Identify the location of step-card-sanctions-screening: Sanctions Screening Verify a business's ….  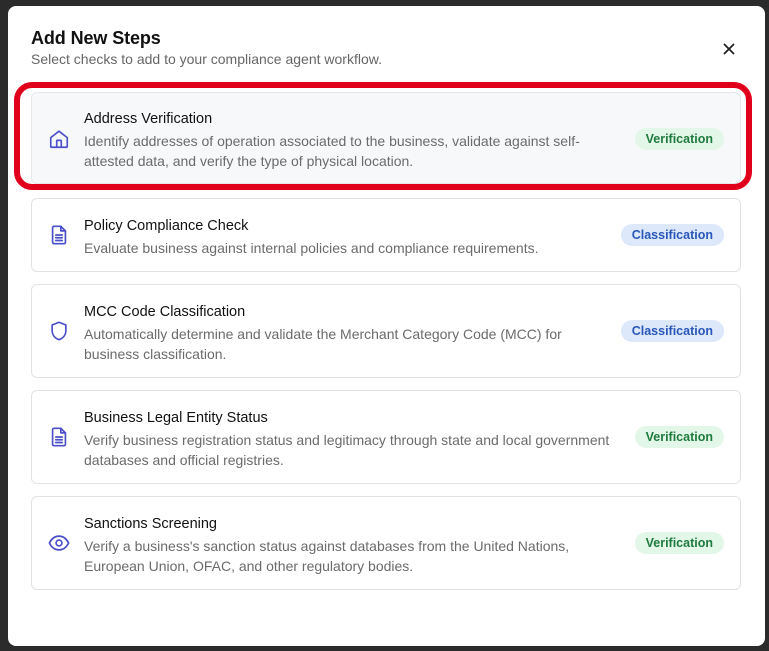
(386, 543).